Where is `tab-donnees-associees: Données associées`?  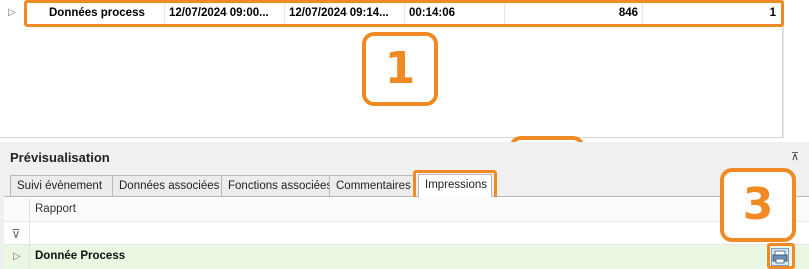 tab-donnees-associees: Données associées is located at coordinates (167, 185).